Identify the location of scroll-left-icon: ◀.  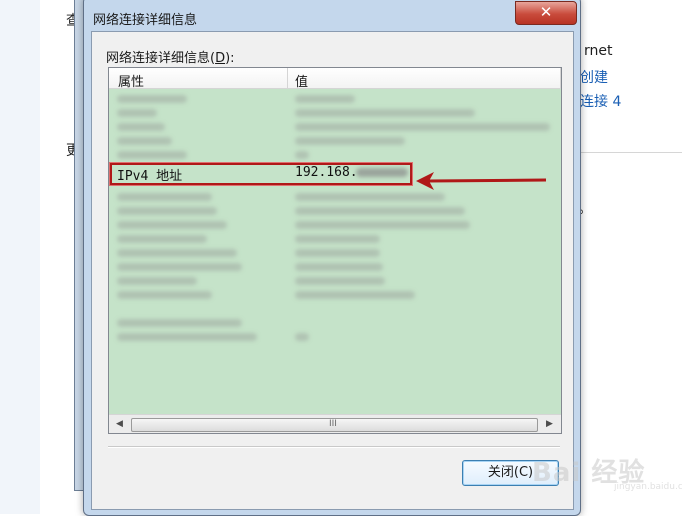
(119, 424).